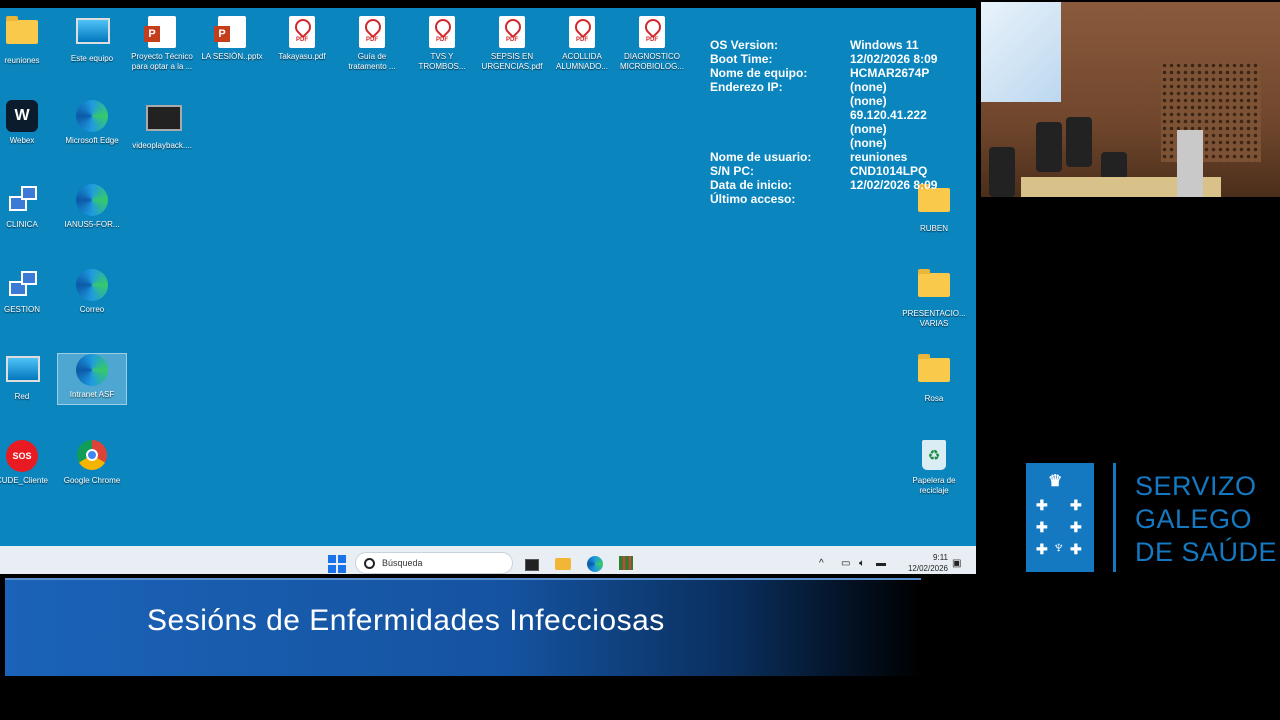 The image size is (1280, 720). What do you see at coordinates (232, 39) in the screenshot?
I see `desktop-icon-la-sesion: LA SESIÓN..pptx` at bounding box center [232, 39].